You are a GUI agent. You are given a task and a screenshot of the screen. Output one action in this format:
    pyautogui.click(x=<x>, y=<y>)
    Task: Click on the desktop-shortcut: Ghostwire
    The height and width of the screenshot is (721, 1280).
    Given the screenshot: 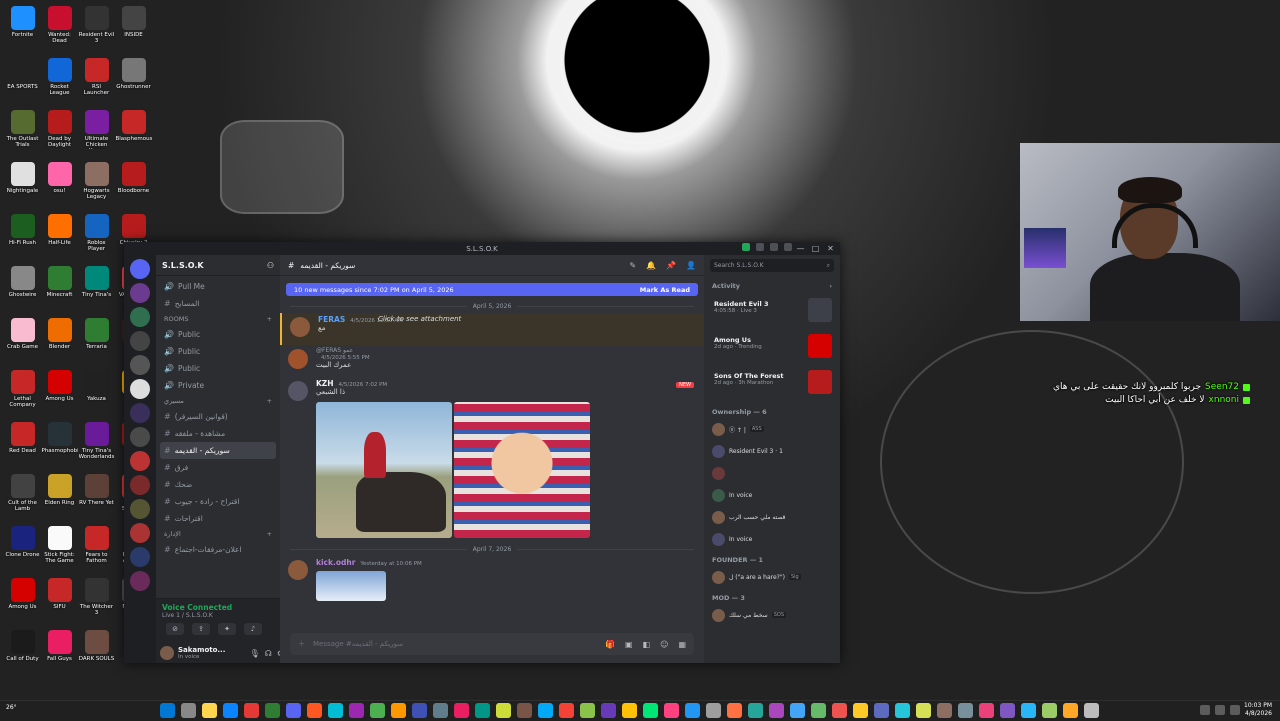 What is the action you would take?
    pyautogui.click(x=22, y=290)
    